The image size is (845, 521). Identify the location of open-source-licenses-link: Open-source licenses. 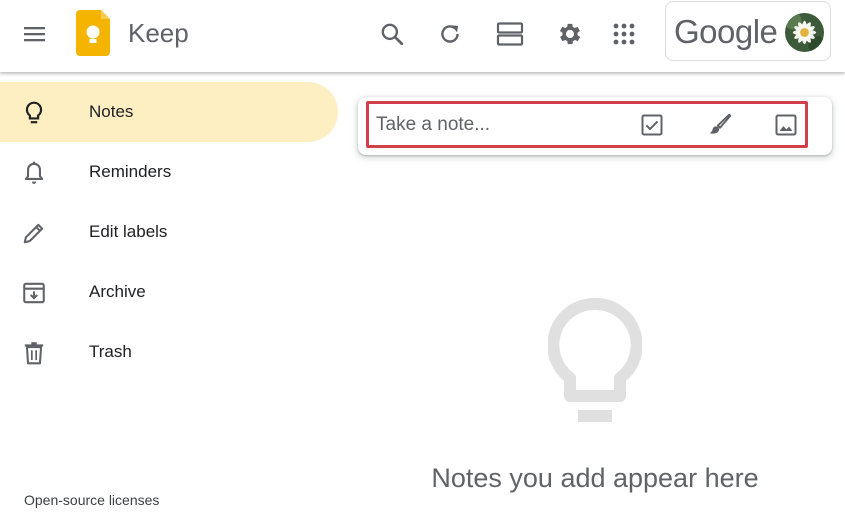
(91, 500).